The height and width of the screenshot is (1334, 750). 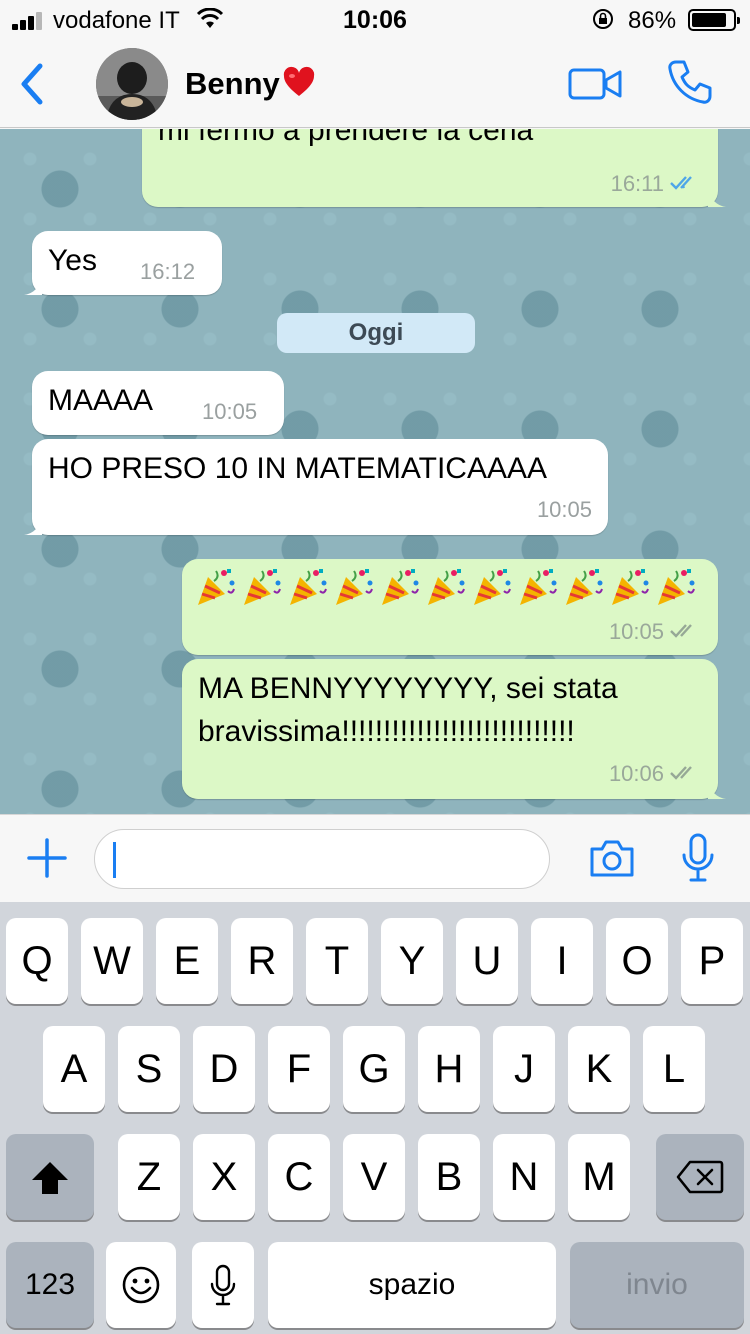 I want to click on key-v: V, so click(x=374, y=1177).